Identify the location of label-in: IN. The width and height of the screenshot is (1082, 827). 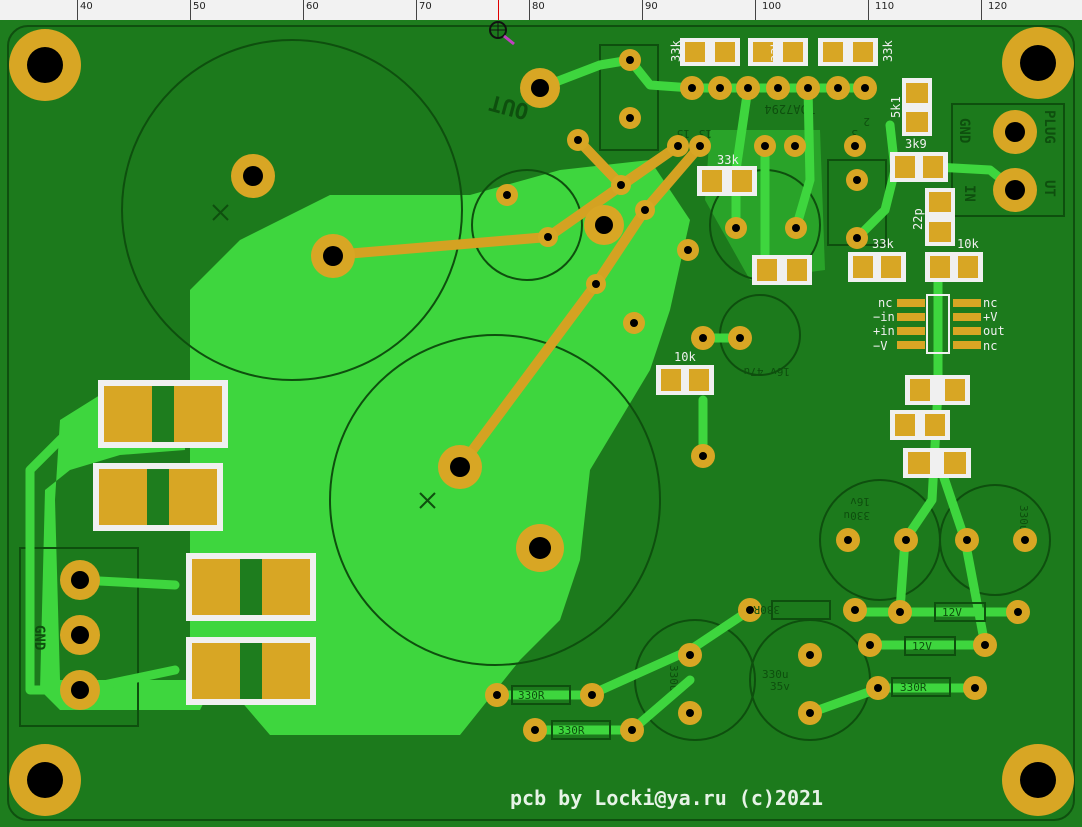
(969, 193).